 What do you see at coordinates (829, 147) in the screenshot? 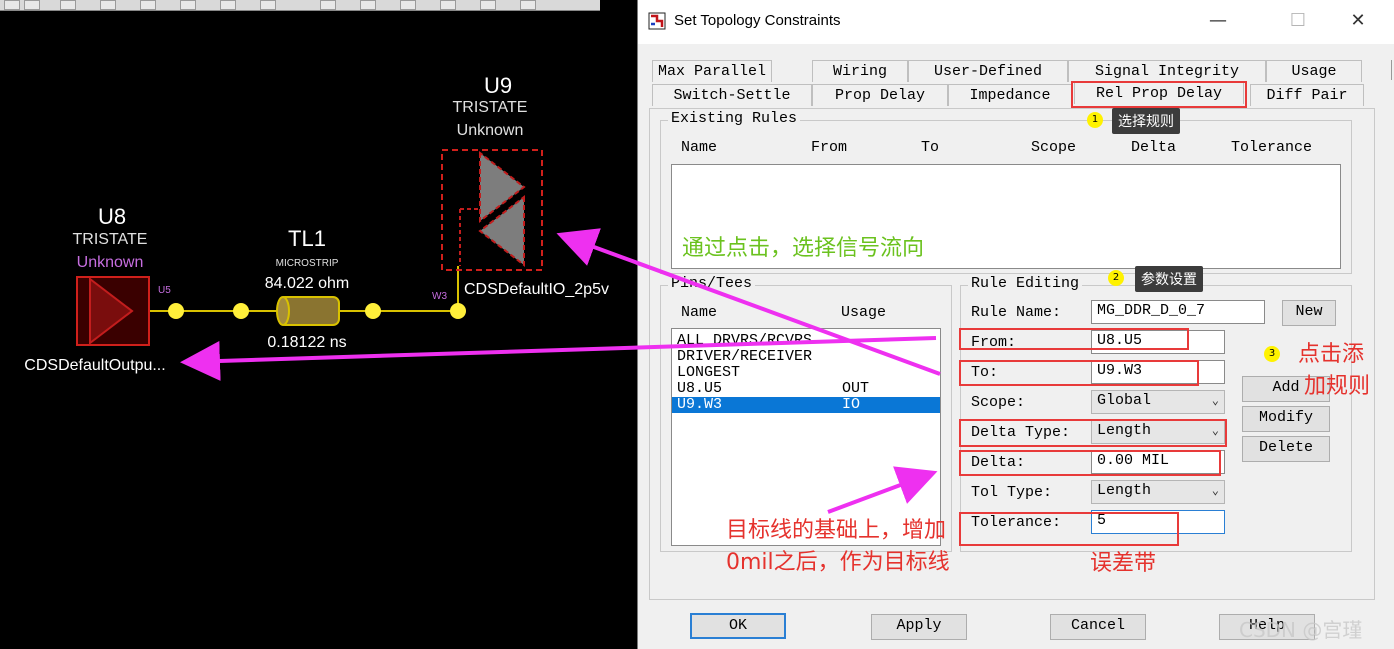
I see `col-from: From` at bounding box center [829, 147].